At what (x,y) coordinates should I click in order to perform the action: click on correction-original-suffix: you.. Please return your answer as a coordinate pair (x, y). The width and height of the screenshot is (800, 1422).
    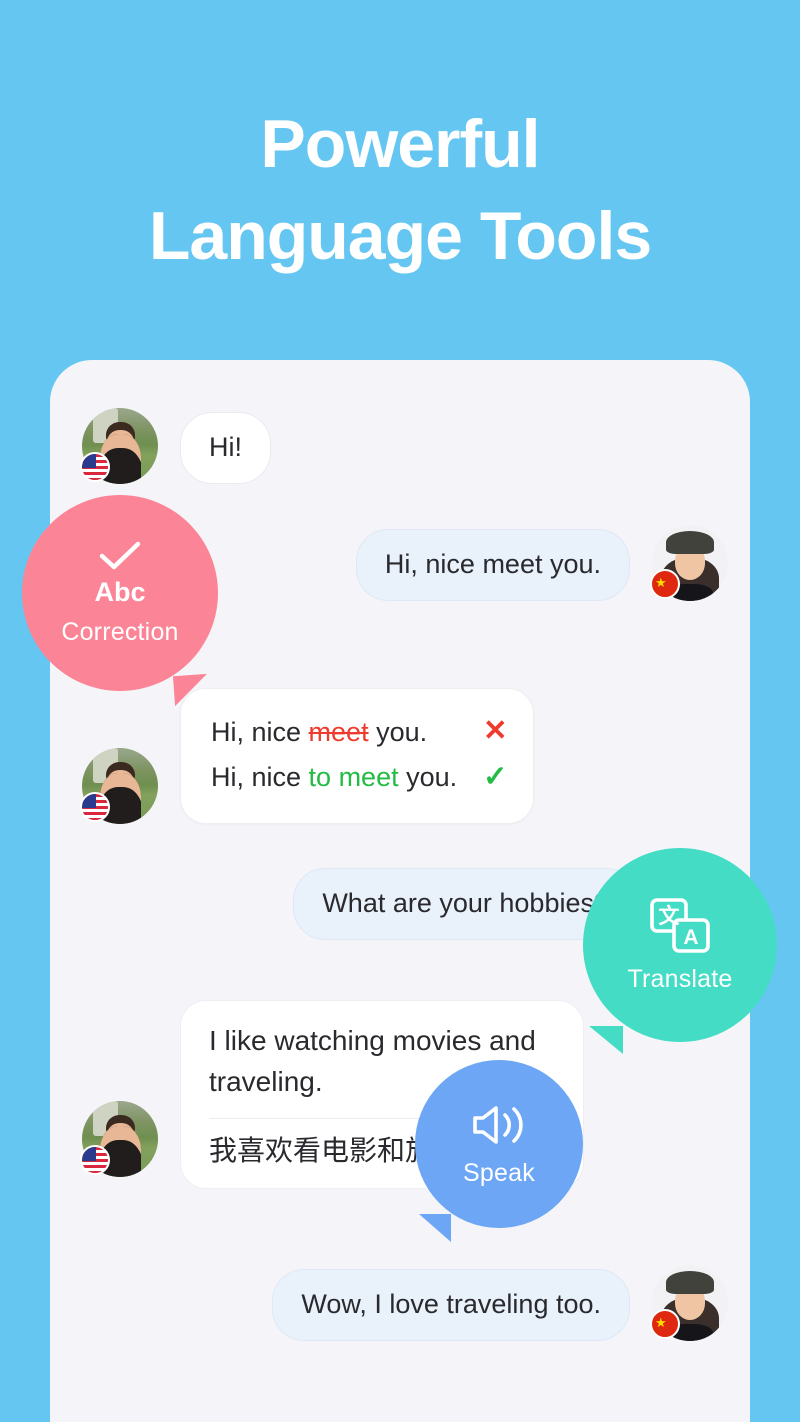
    Looking at the image, I should click on (398, 731).